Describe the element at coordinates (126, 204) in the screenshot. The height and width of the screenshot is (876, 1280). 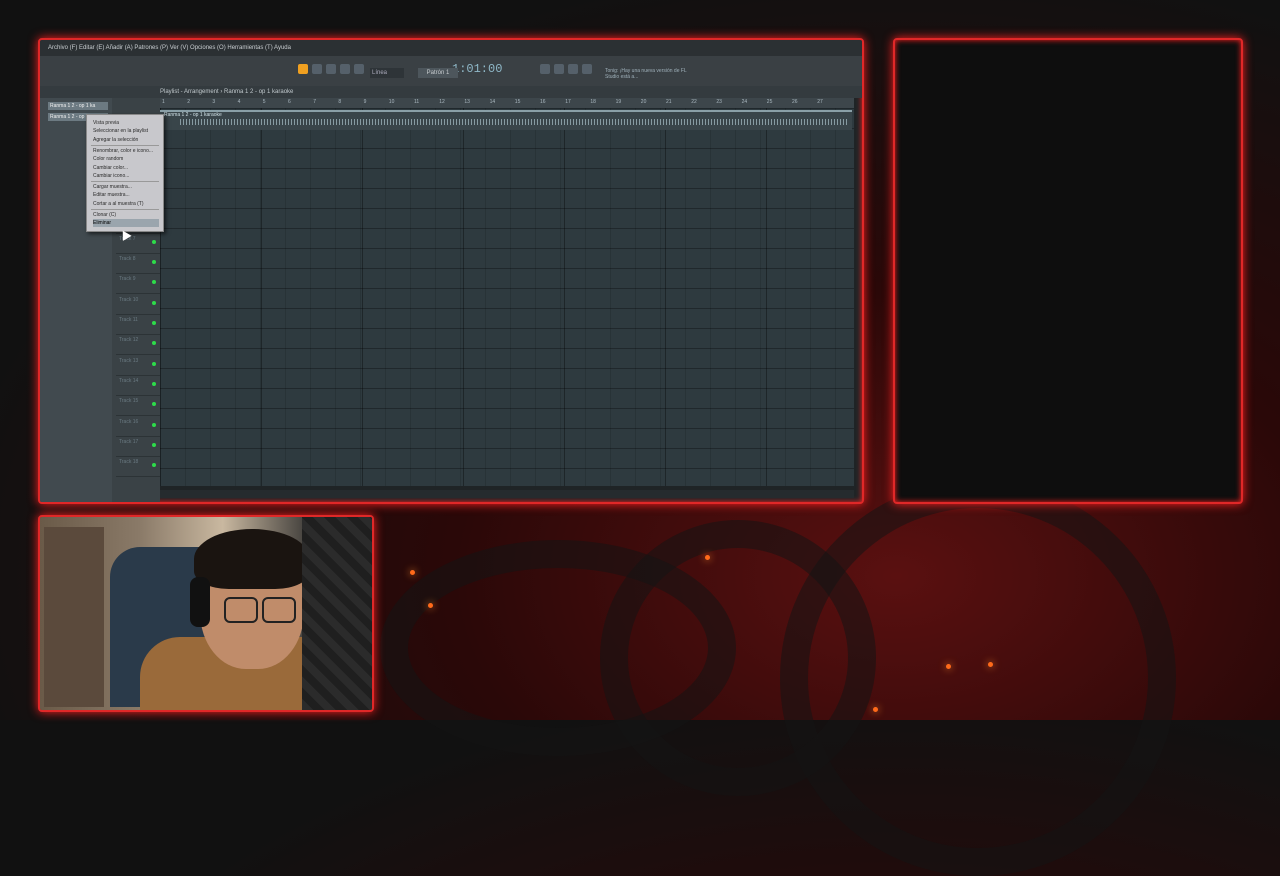
I see `context-menu-item: Cortar a al muestra (T)` at that location.